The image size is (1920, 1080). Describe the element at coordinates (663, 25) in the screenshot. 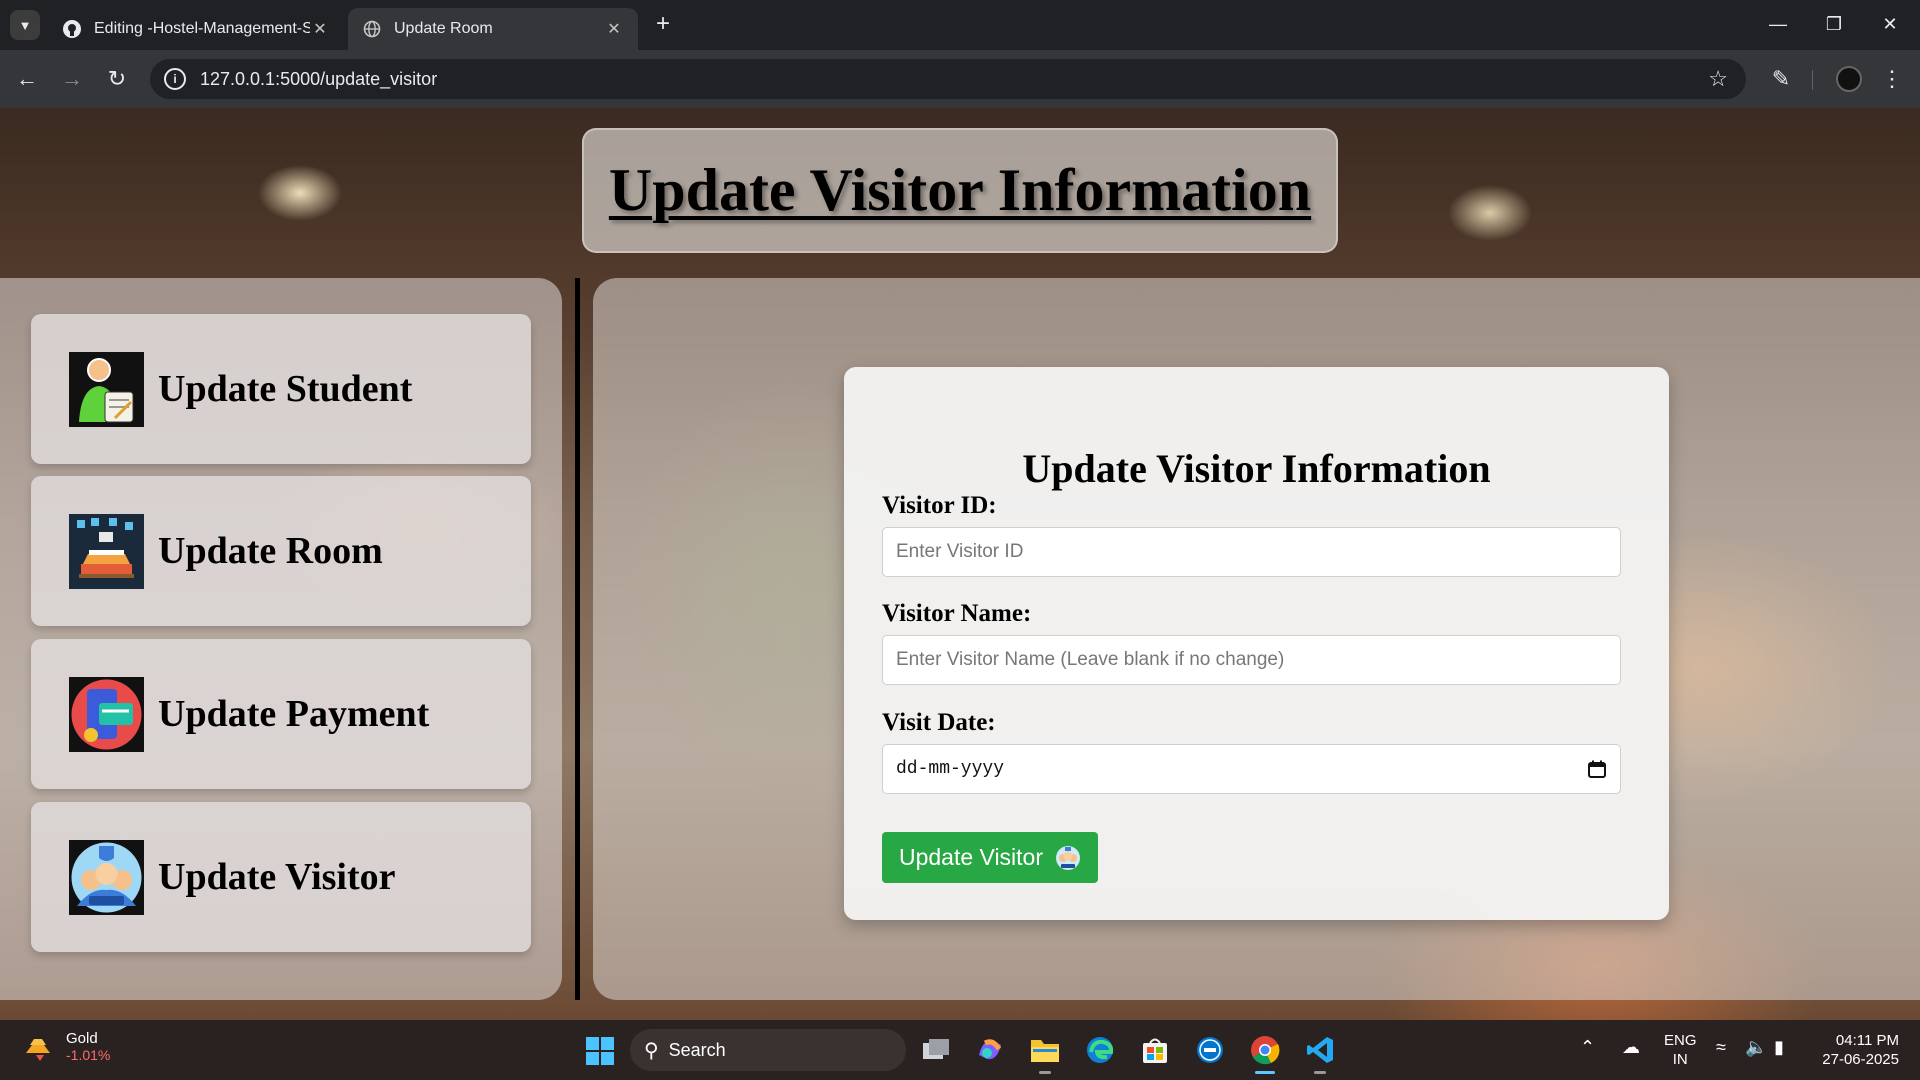

I see `new-tab-button: +` at that location.